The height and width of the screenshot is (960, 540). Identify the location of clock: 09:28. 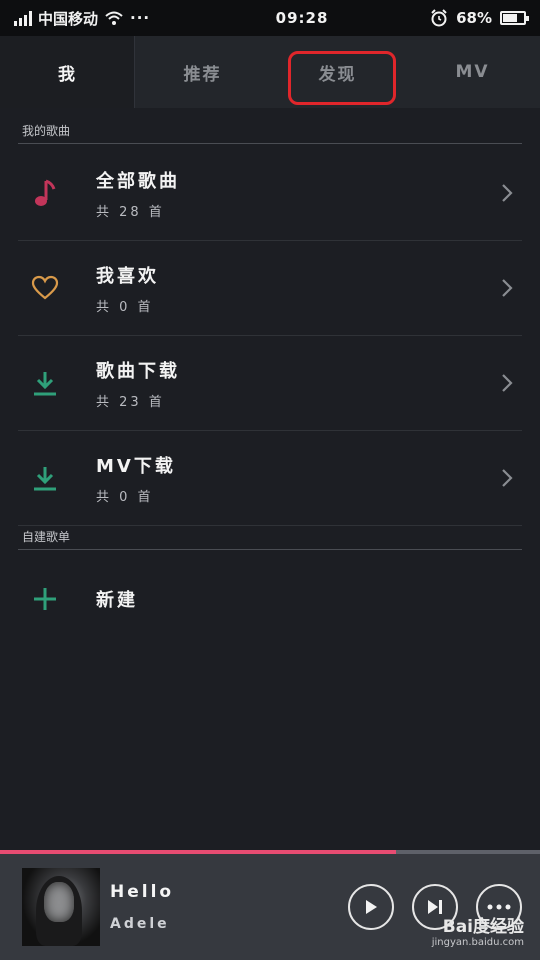
(302, 18).